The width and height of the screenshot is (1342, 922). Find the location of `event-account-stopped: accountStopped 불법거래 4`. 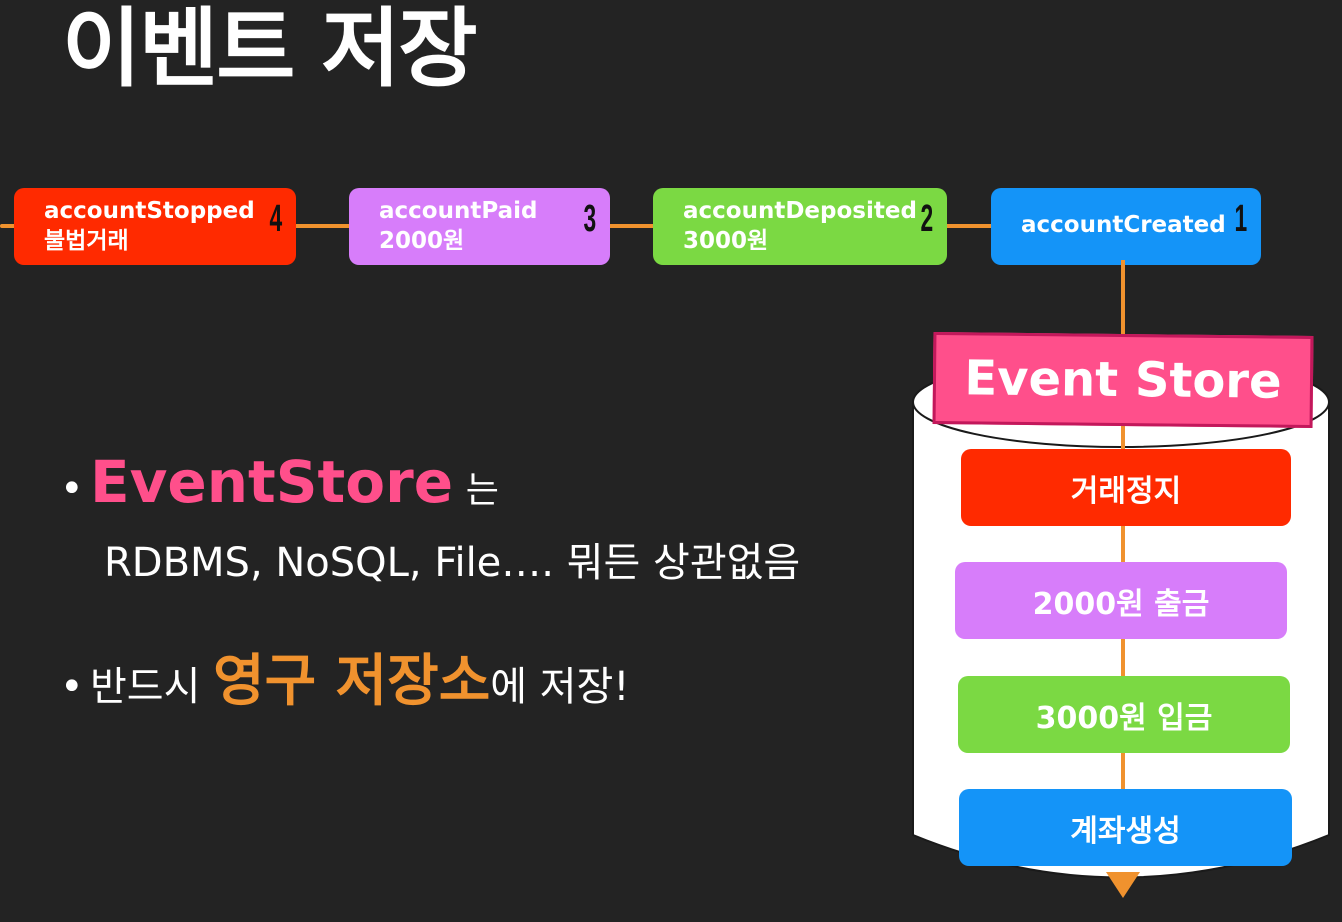

event-account-stopped: accountStopped 불법거래 4 is located at coordinates (155, 226).